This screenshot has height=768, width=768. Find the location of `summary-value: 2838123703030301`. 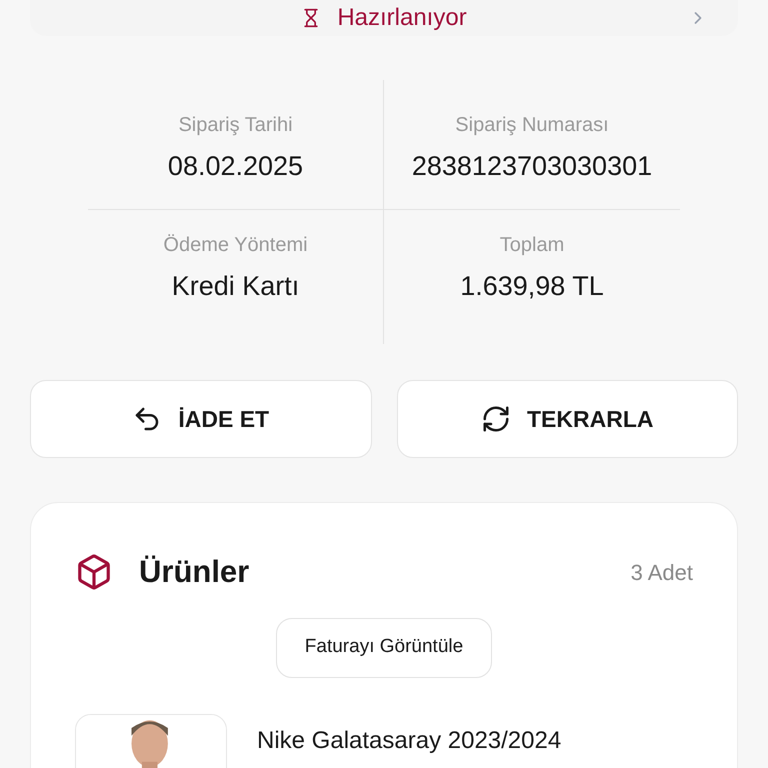

summary-value: 2838123703030301 is located at coordinates (532, 166).